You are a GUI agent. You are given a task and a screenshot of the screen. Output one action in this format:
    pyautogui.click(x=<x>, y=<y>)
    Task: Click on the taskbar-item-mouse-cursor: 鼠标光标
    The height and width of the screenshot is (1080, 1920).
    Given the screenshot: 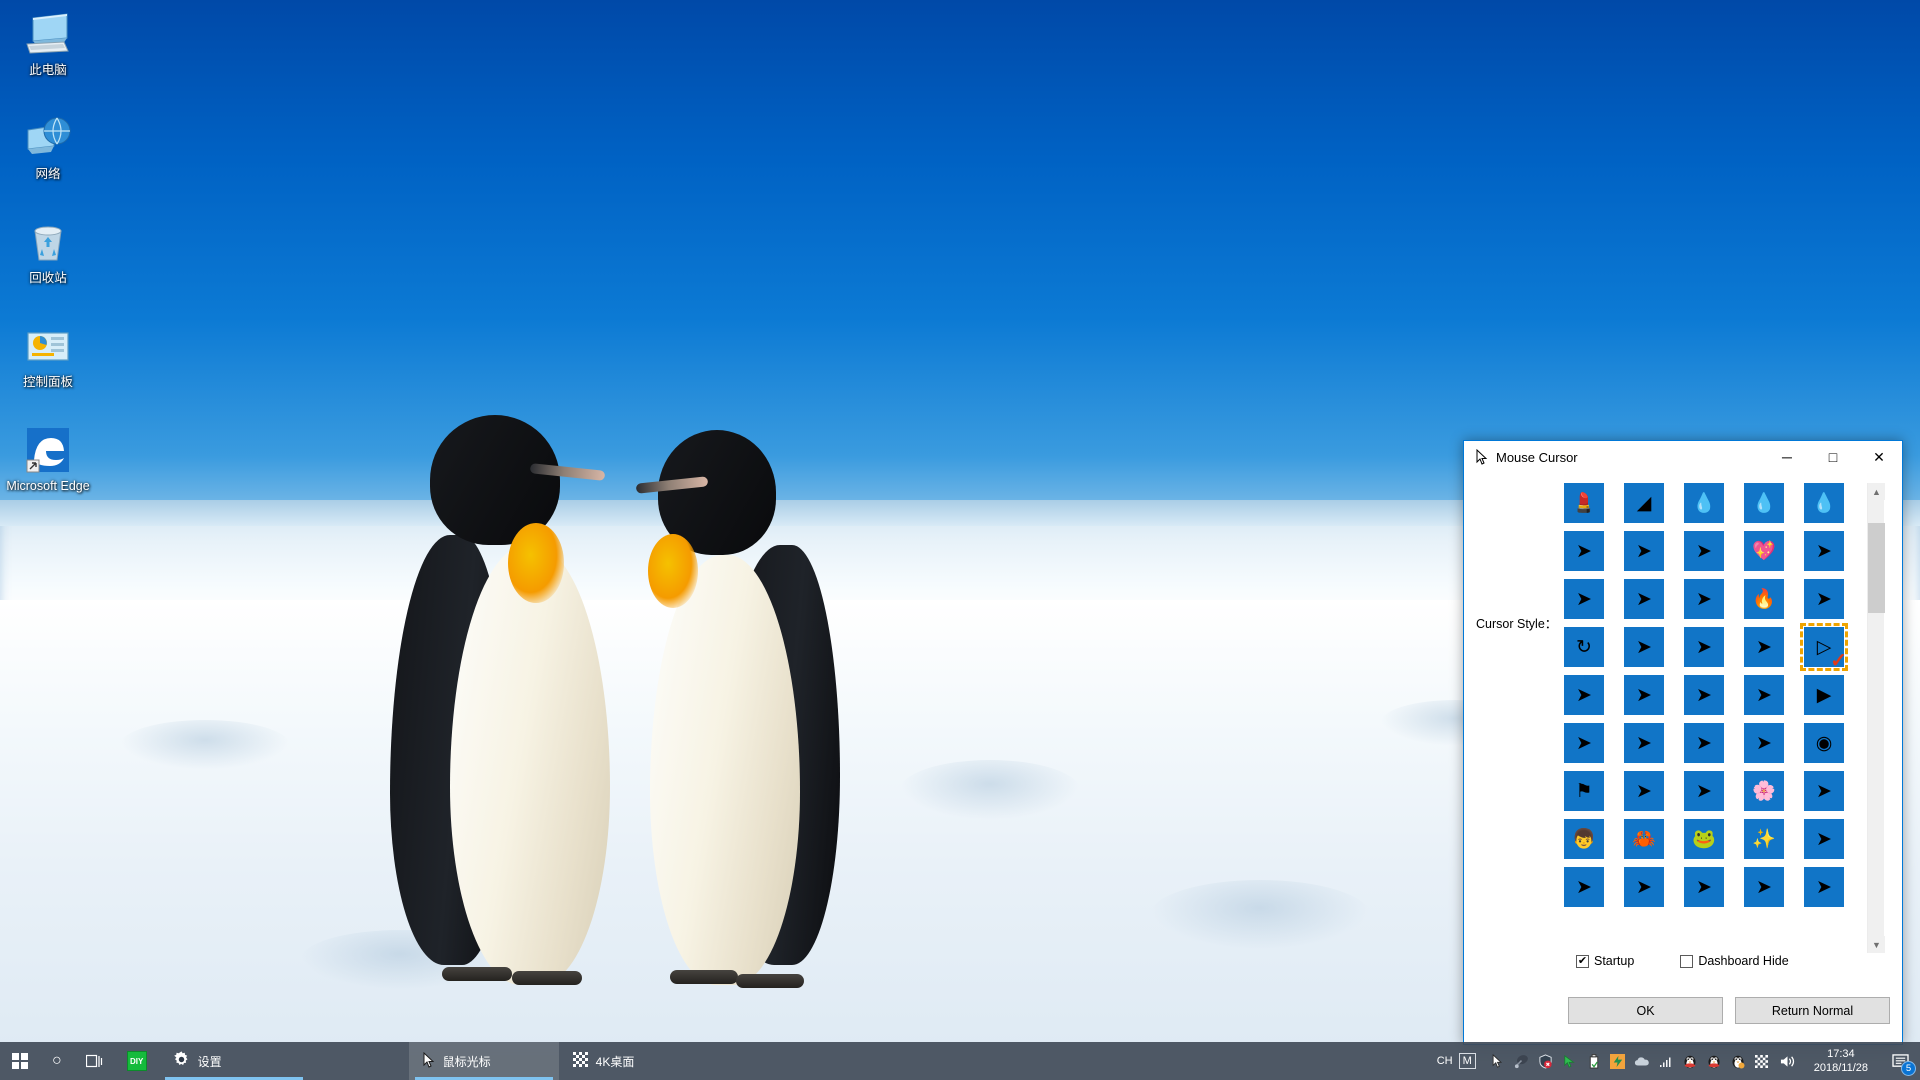 What is the action you would take?
    pyautogui.click(x=483, y=1061)
    